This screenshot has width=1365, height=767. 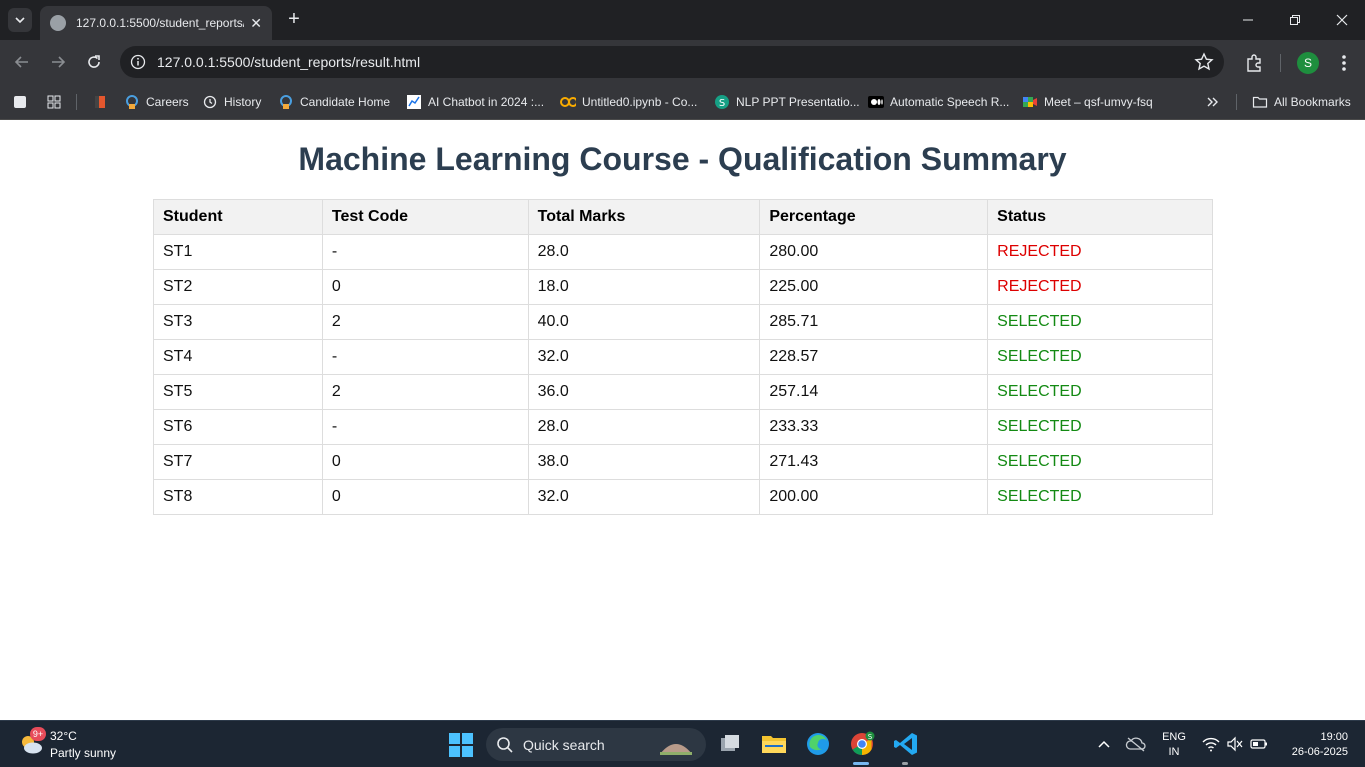 What do you see at coordinates (1100, 217) in the screenshot?
I see `column-header-status: Status` at bounding box center [1100, 217].